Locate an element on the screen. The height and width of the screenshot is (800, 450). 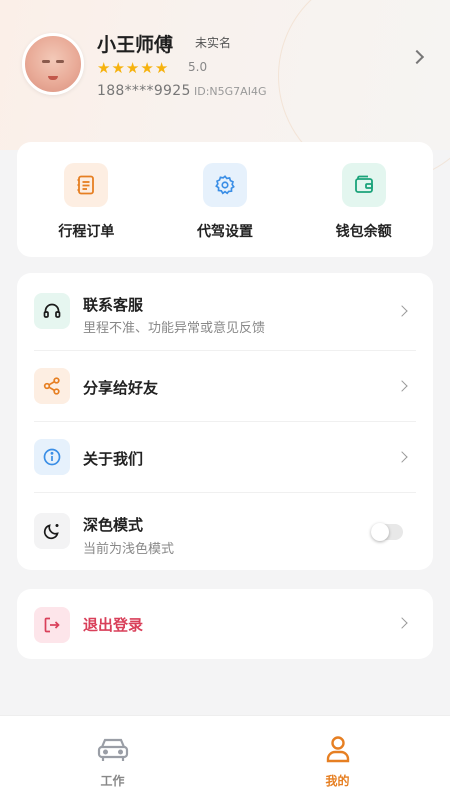
quick-actions-card: 行程订单 代驾设置 钱包余额 is located at coordinates (225, 199).